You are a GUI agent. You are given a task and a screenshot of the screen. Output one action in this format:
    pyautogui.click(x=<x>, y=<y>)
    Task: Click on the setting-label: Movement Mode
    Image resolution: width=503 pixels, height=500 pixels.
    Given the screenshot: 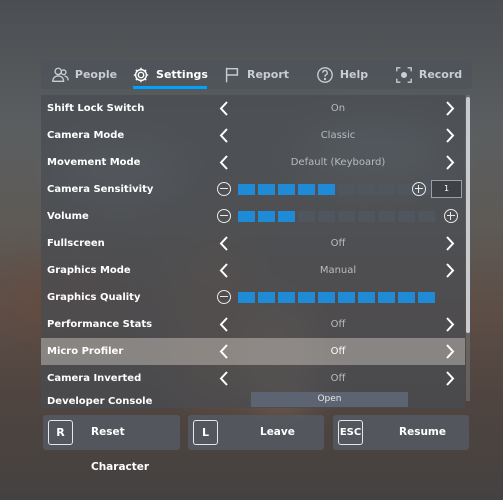 What is the action you would take?
    pyautogui.click(x=94, y=162)
    